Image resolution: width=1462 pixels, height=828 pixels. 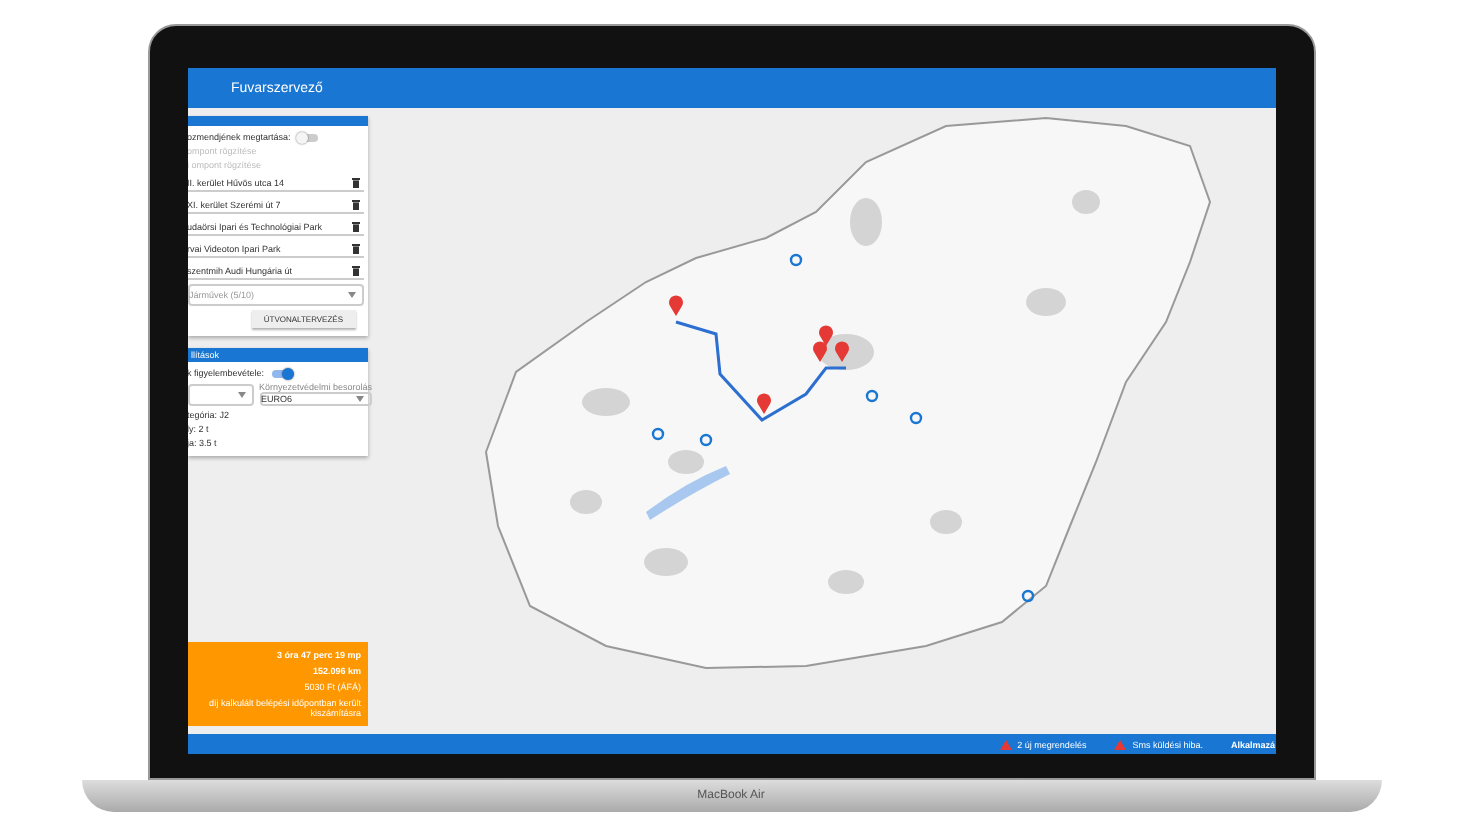 What do you see at coordinates (220, 395) in the screenshot?
I see `category-select` at bounding box center [220, 395].